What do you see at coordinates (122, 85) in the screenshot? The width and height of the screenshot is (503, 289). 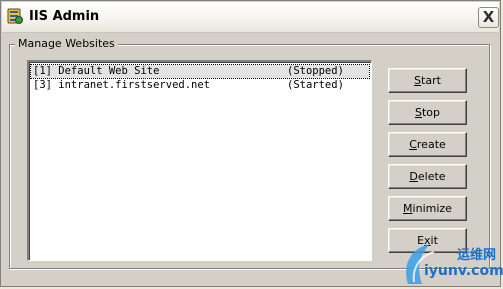 I see `website-name: [3] intranet.firstserved.net` at bounding box center [122, 85].